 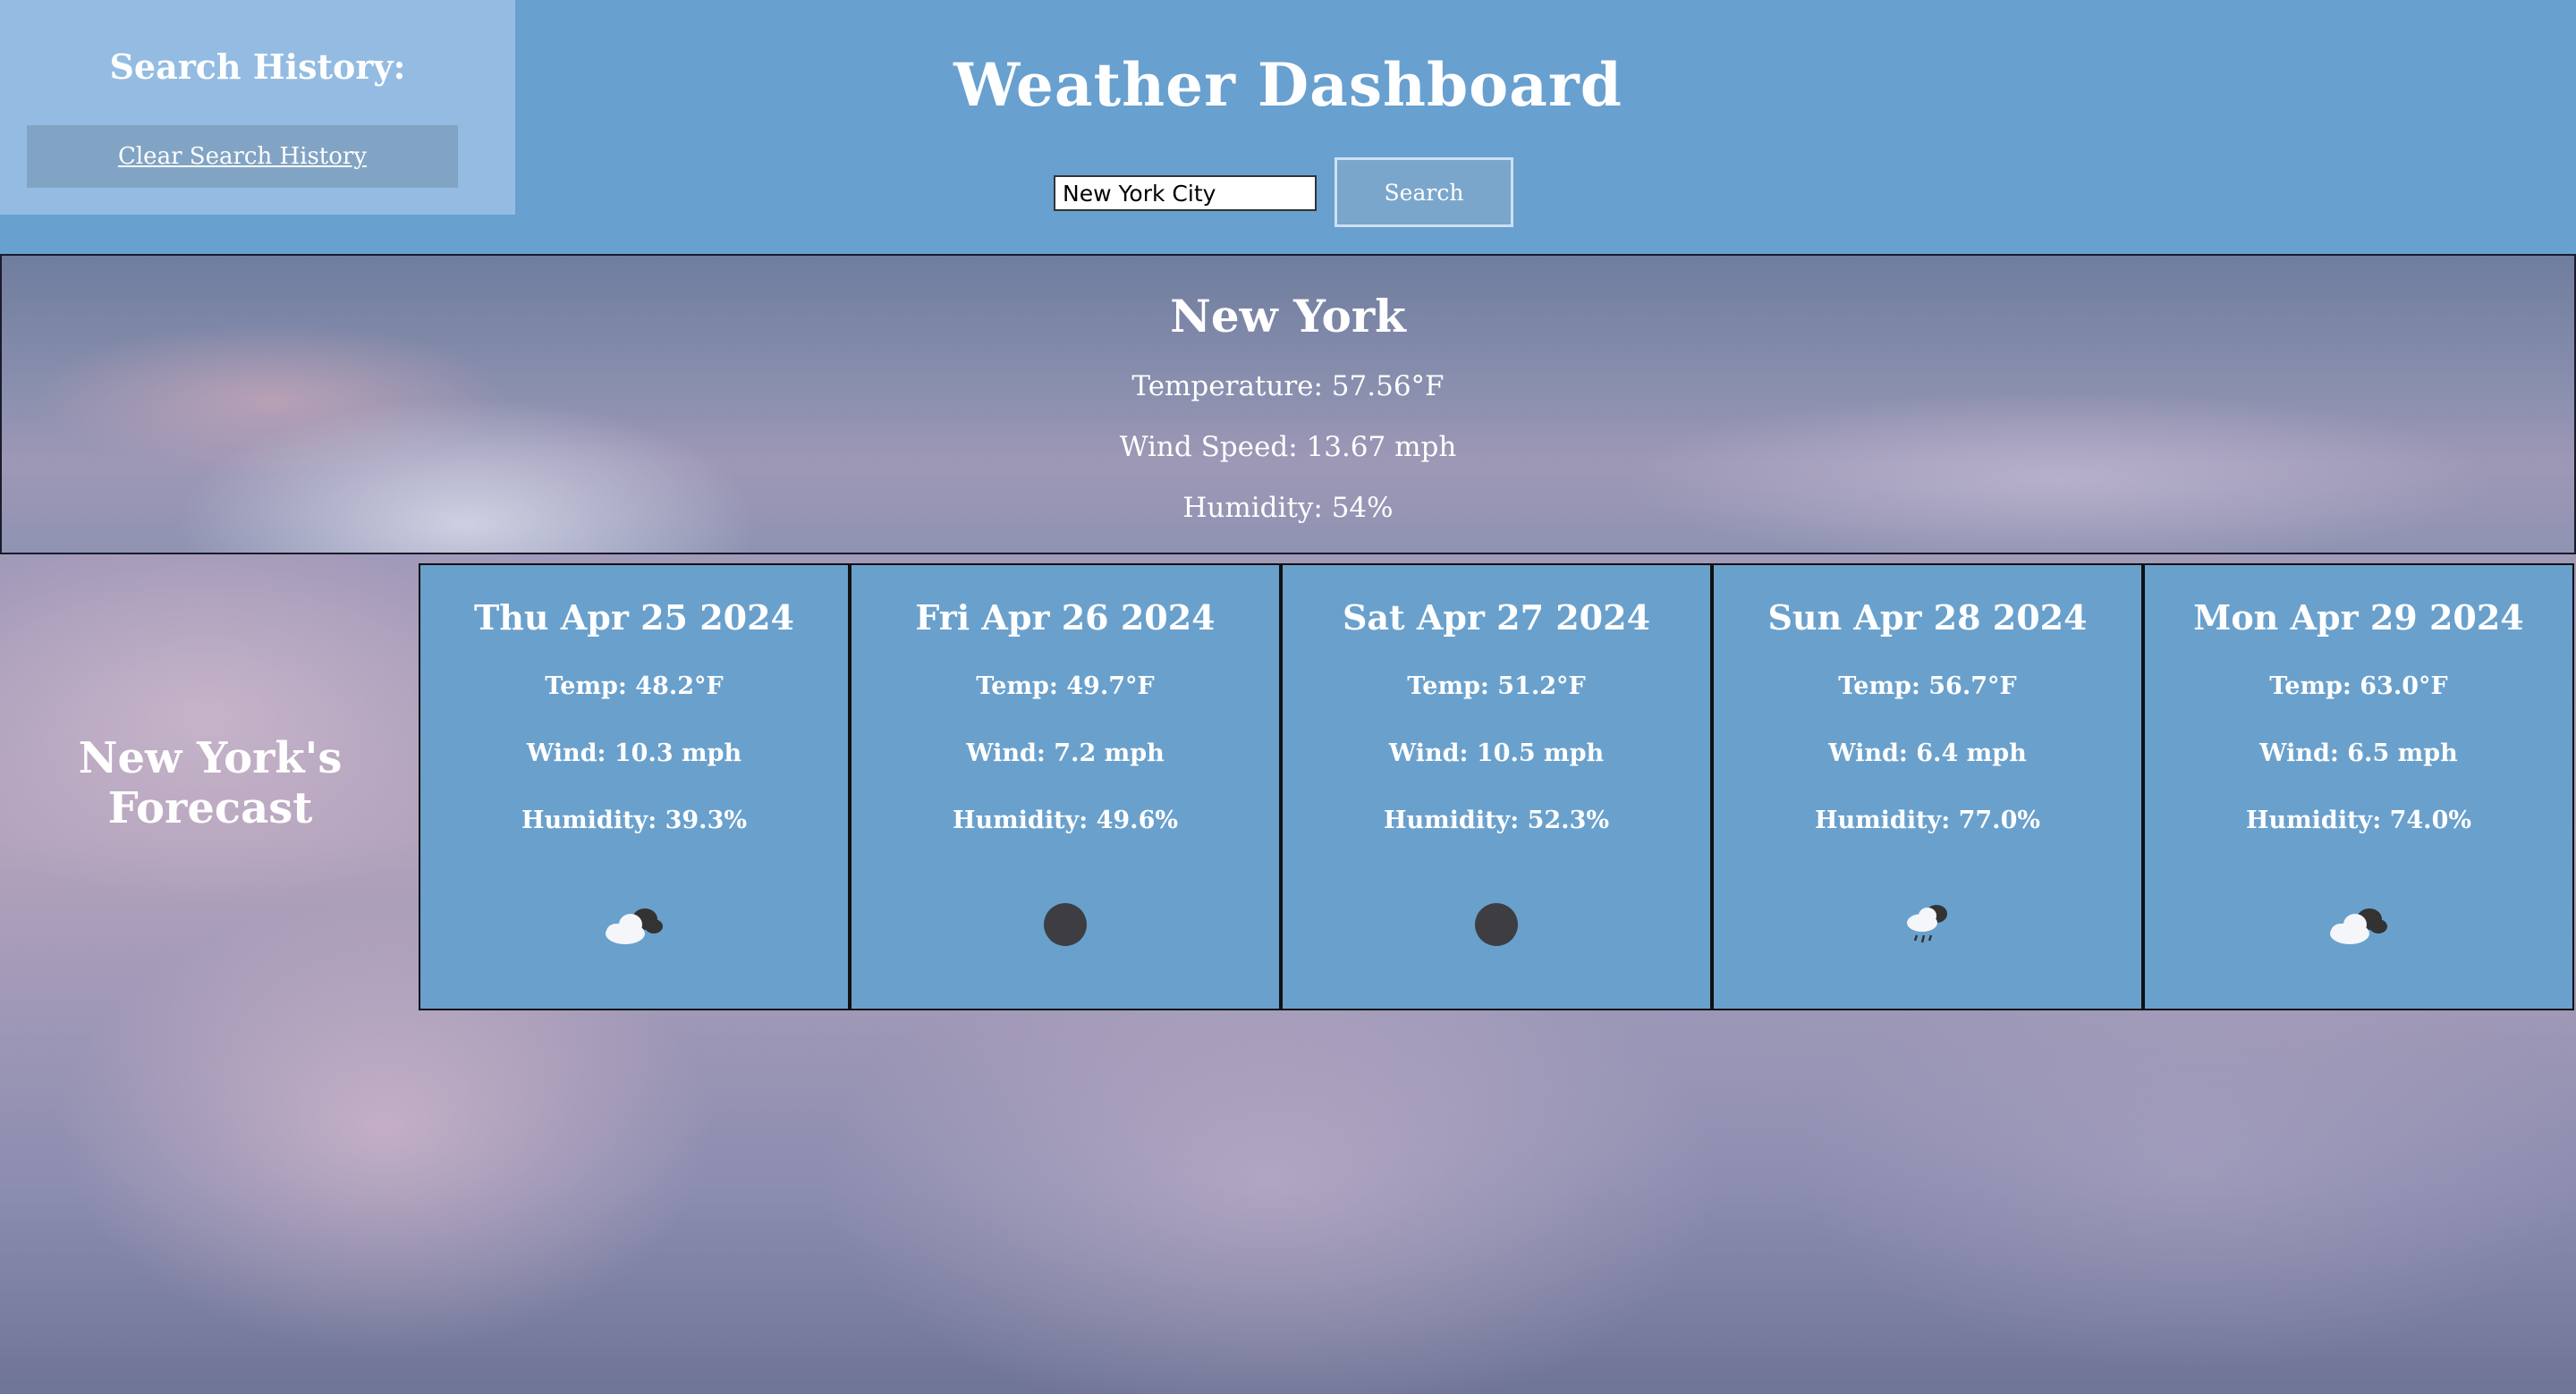 I want to click on forecast-date: Fri Apr 26 2024, so click(x=1065, y=617).